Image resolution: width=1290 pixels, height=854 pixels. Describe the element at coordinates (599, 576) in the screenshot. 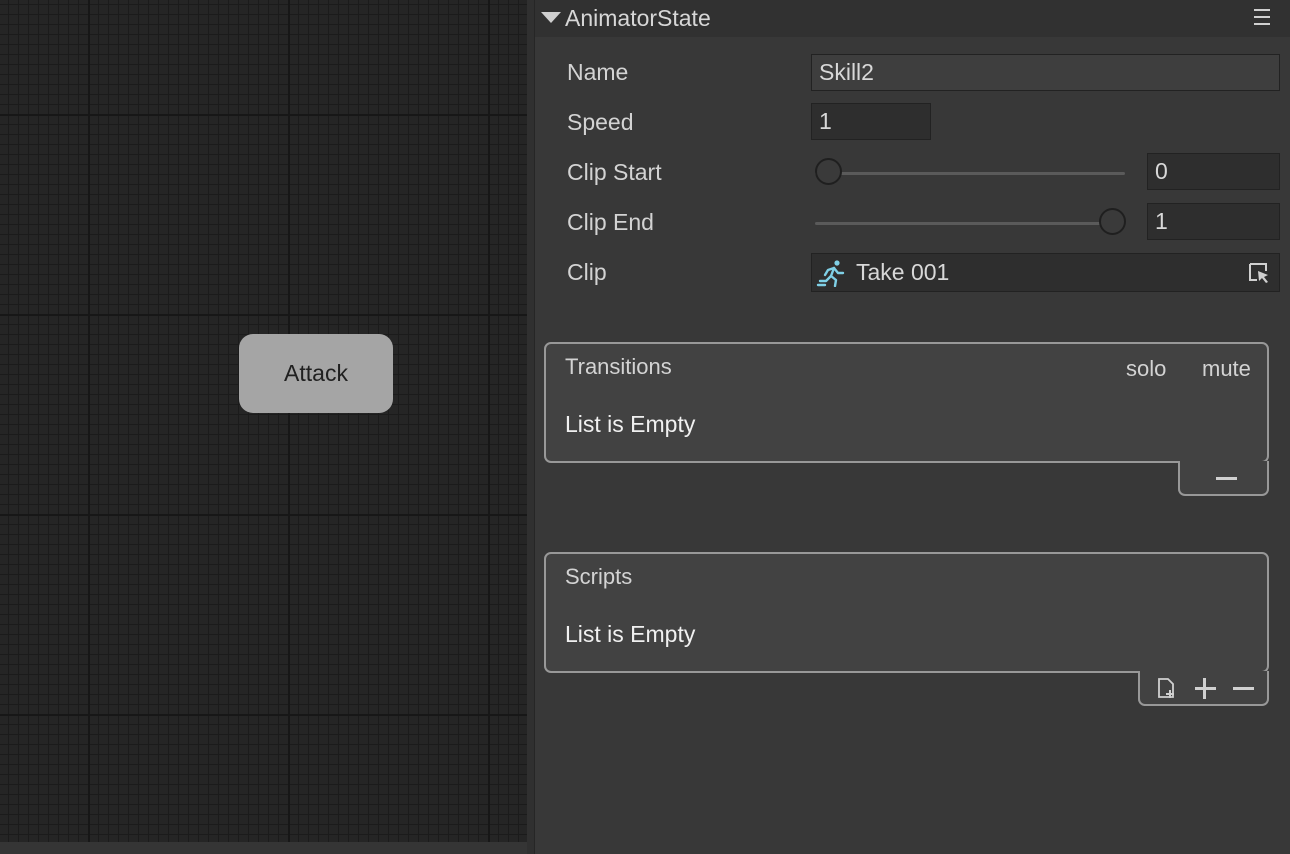

I see `scripts-title: Scripts` at that location.